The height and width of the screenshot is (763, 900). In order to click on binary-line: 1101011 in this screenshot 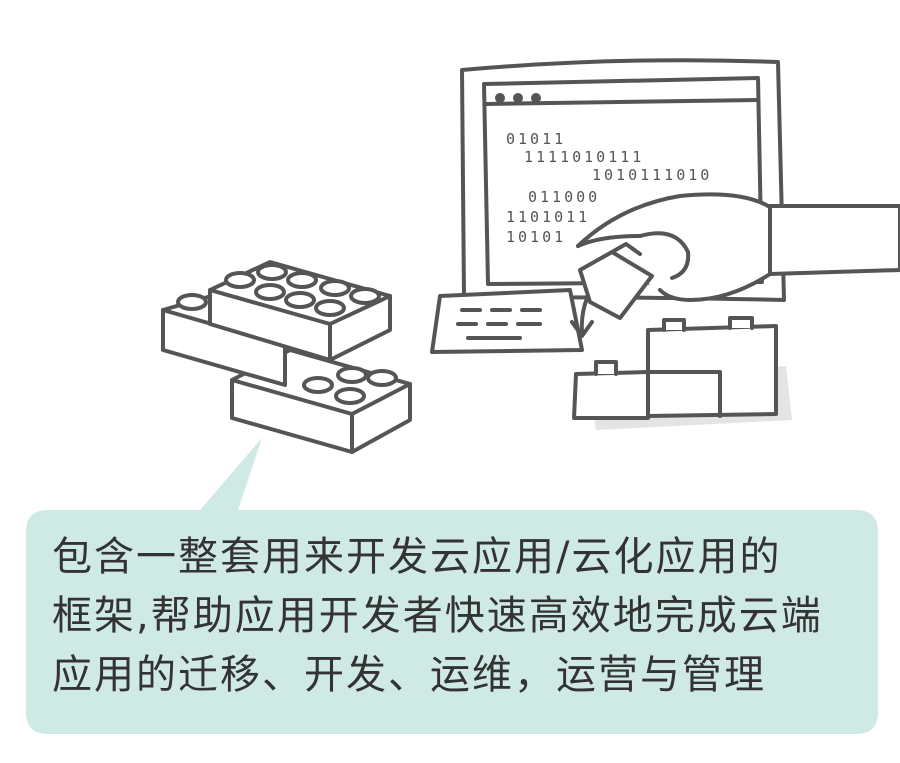, I will do `click(548, 217)`.